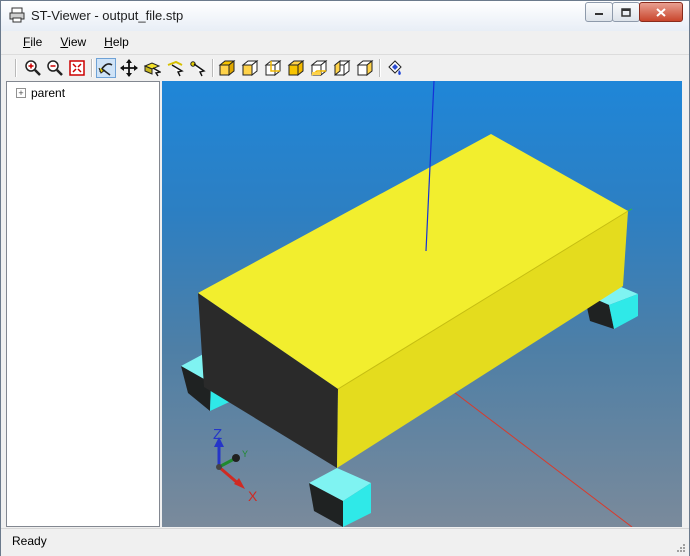 The width and height of the screenshot is (690, 556). I want to click on menu-view-label: iew, so click(77, 42).